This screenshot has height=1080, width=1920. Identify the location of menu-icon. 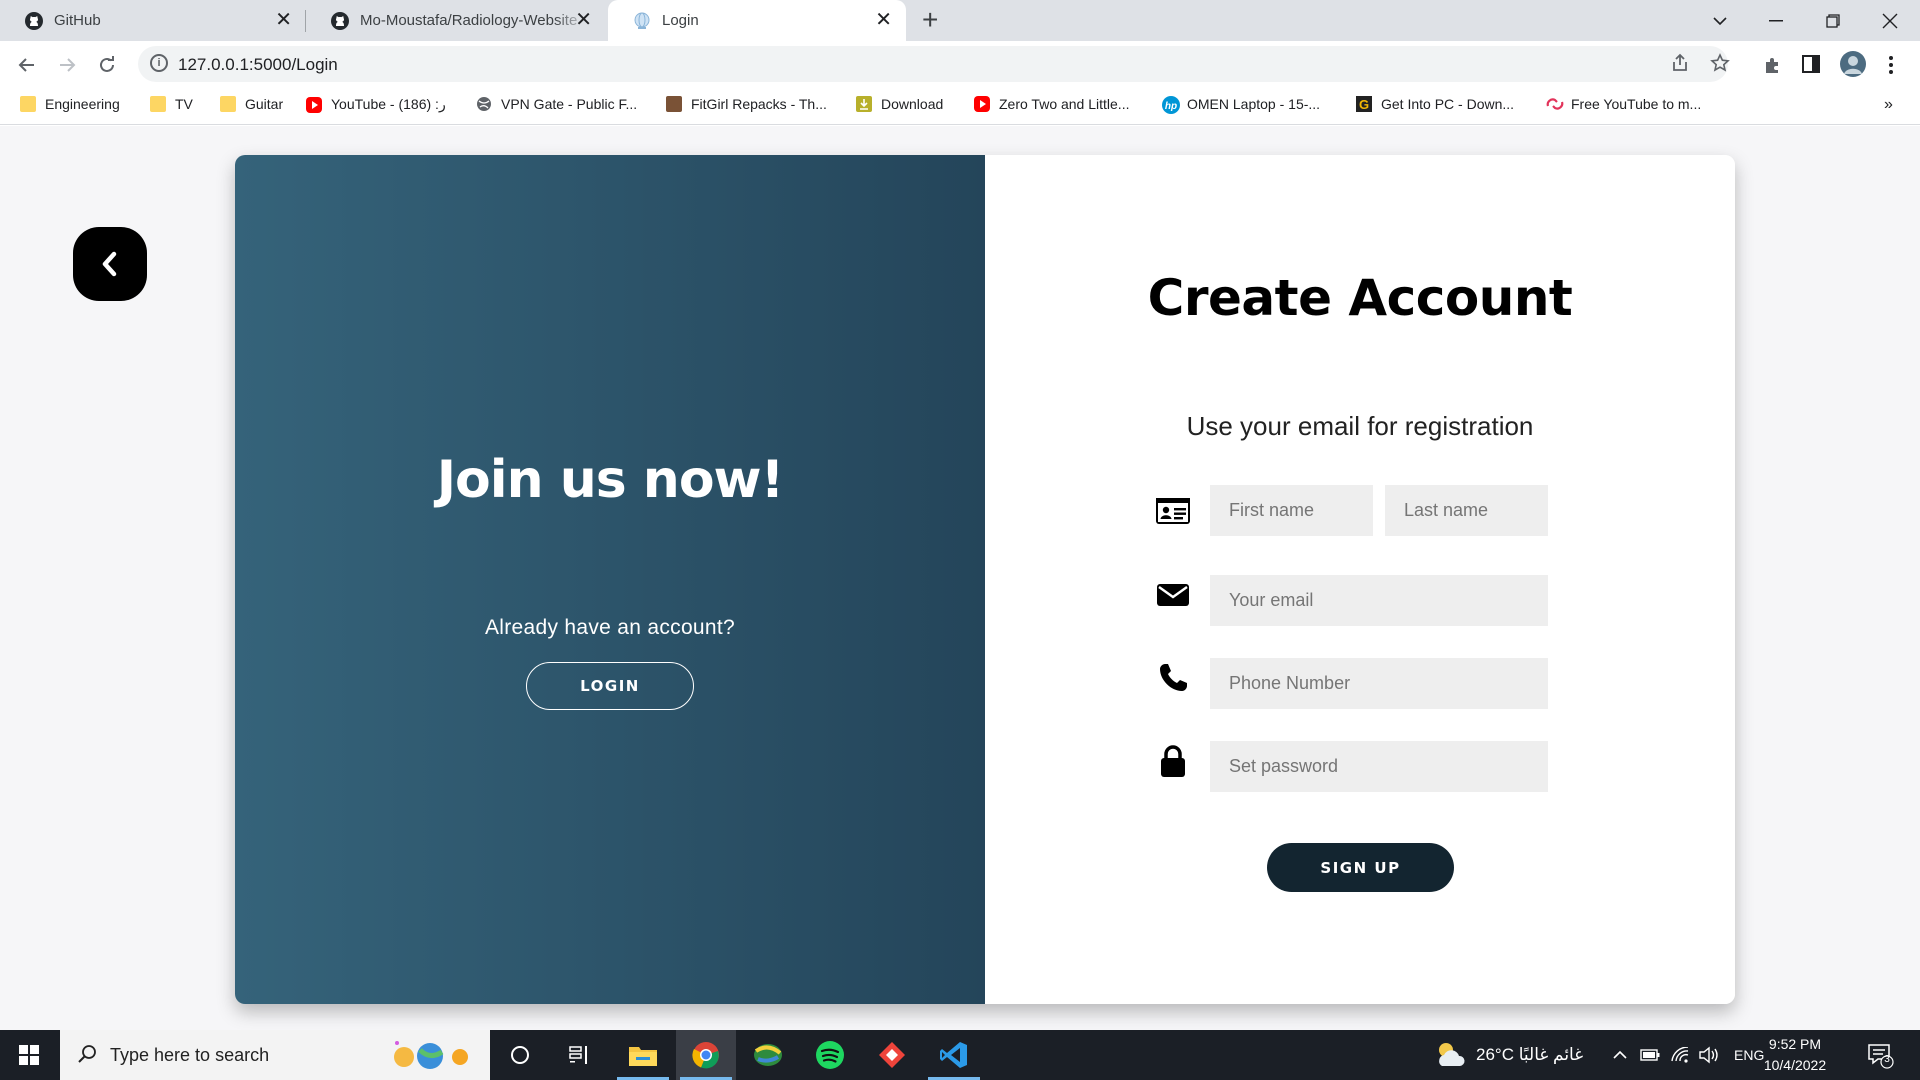
(1891, 68).